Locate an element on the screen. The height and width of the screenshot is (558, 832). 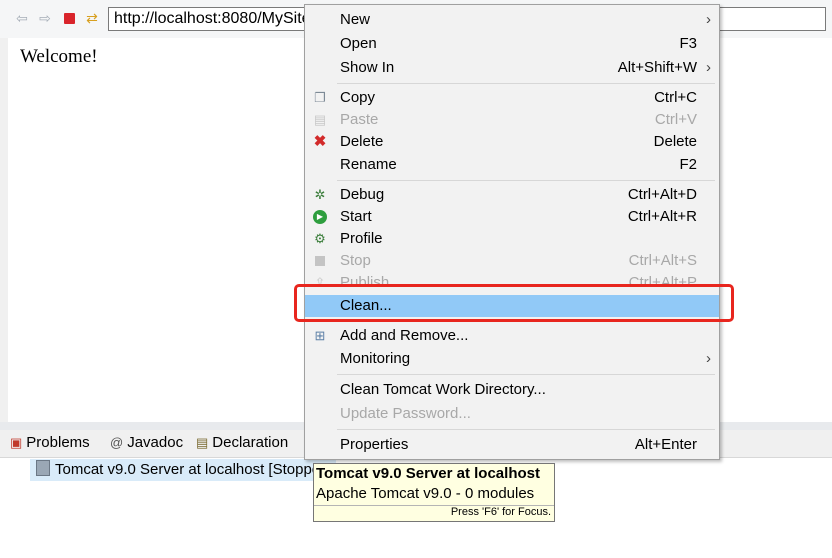
server-icon is located at coordinates (43, 468).